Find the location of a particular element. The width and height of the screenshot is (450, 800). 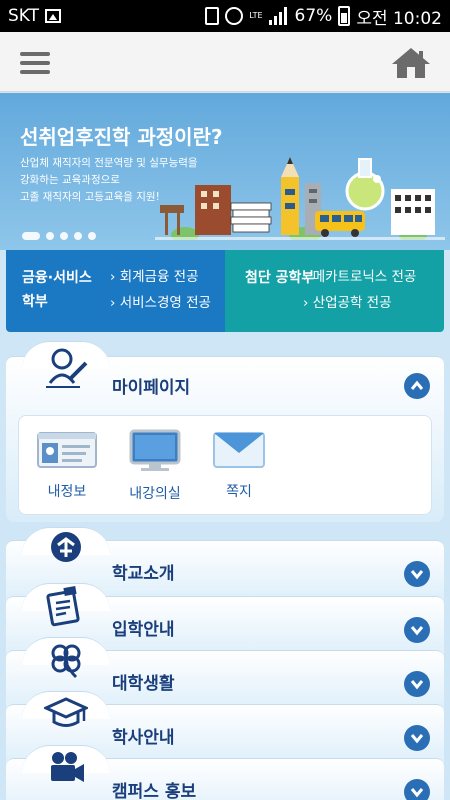

clover-icon is located at coordinates (66, 661).